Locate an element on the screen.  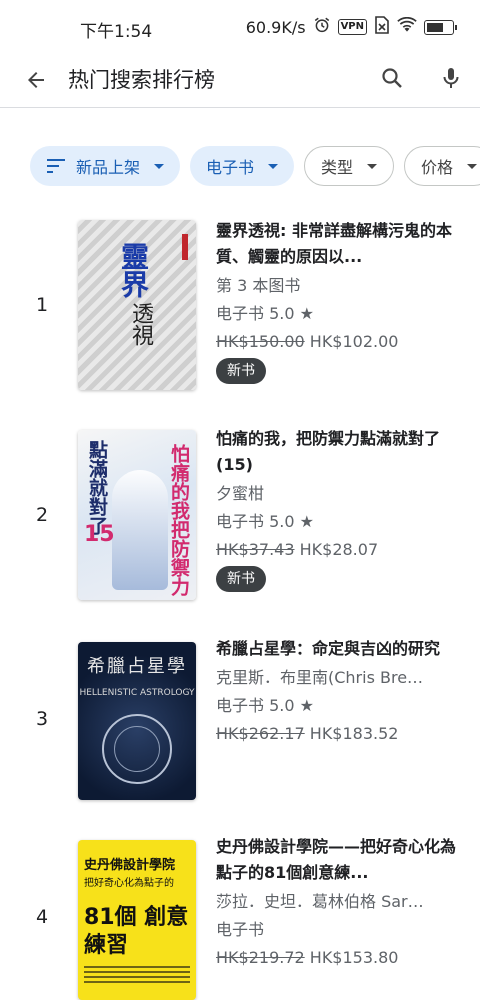
cover-subtitle: HELLENISTIC ASTROLOGY is located at coordinates (137, 693).